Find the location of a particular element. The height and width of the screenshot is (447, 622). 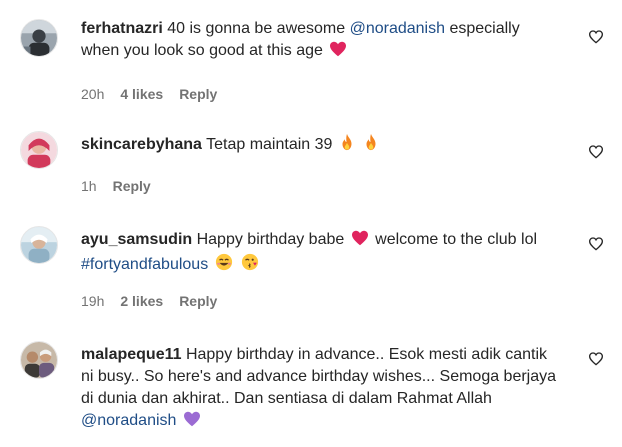

comment-likes: 4 likes is located at coordinates (141, 94).